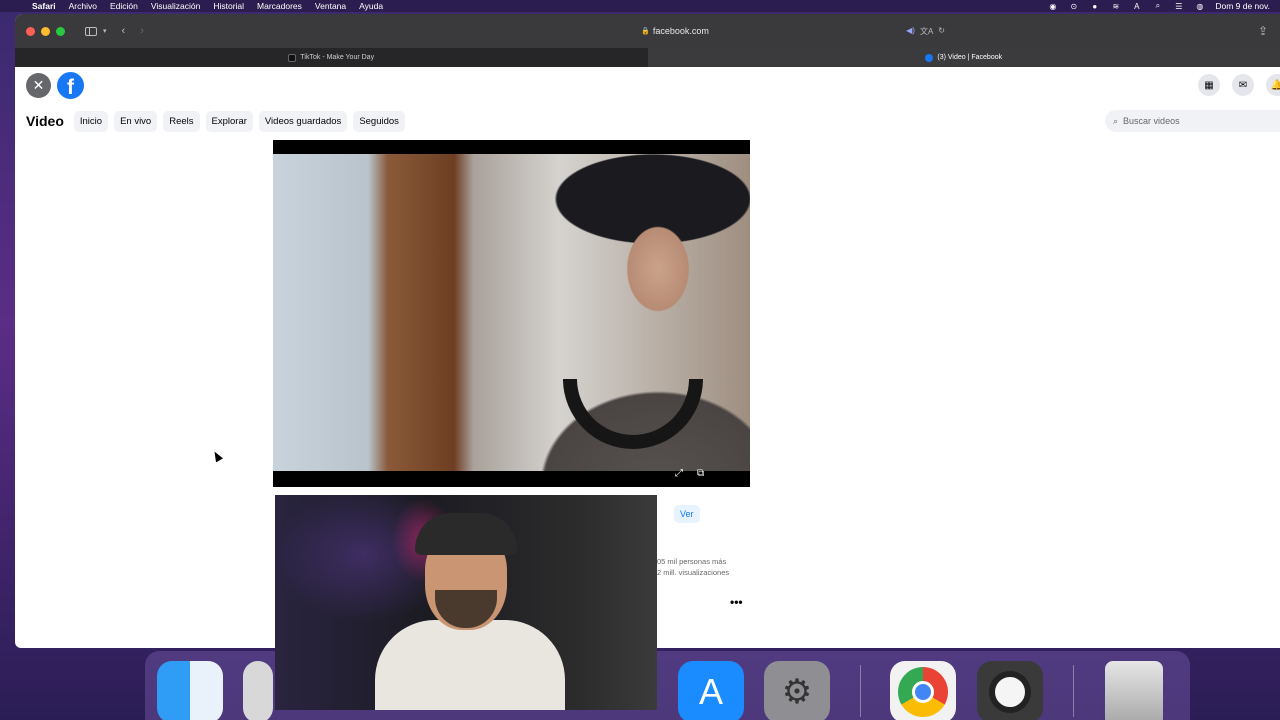  What do you see at coordinates (466, 534) in the screenshot?
I see `webcam-person-cap` at bounding box center [466, 534].